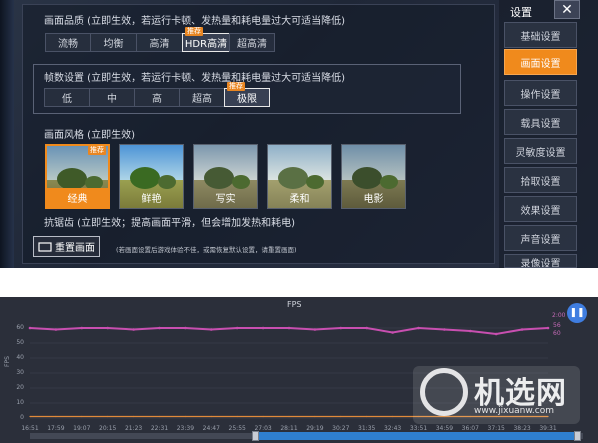  I want to click on right-label: 2:00, so click(559, 315).